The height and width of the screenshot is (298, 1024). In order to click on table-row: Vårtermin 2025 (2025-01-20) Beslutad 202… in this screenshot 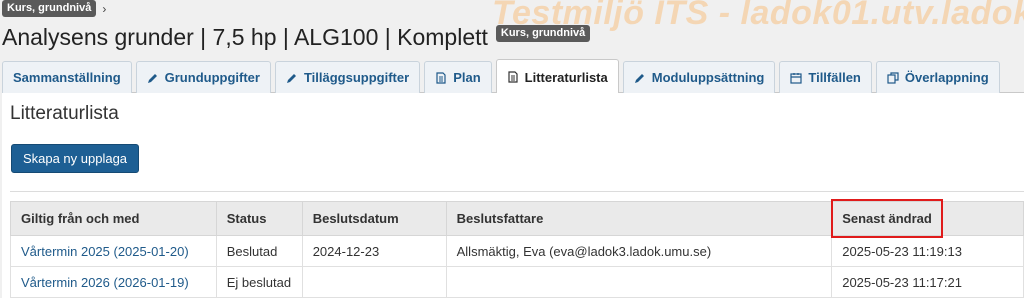, I will do `click(517, 251)`.